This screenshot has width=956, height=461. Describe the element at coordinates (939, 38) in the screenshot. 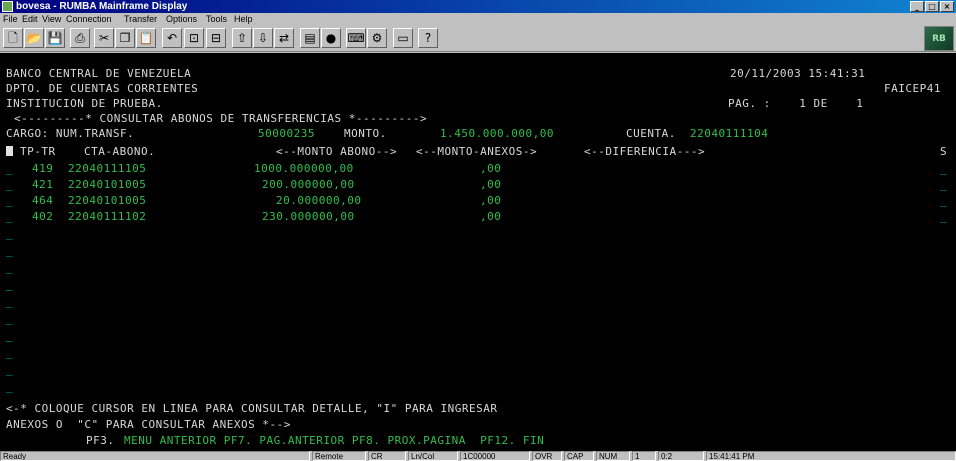

I see `rumba-logo-icon: RB` at that location.